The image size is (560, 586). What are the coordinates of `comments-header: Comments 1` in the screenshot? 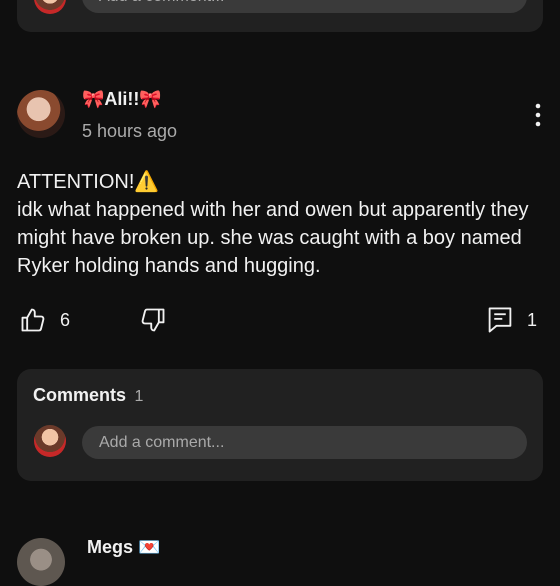 It's located at (88, 395).